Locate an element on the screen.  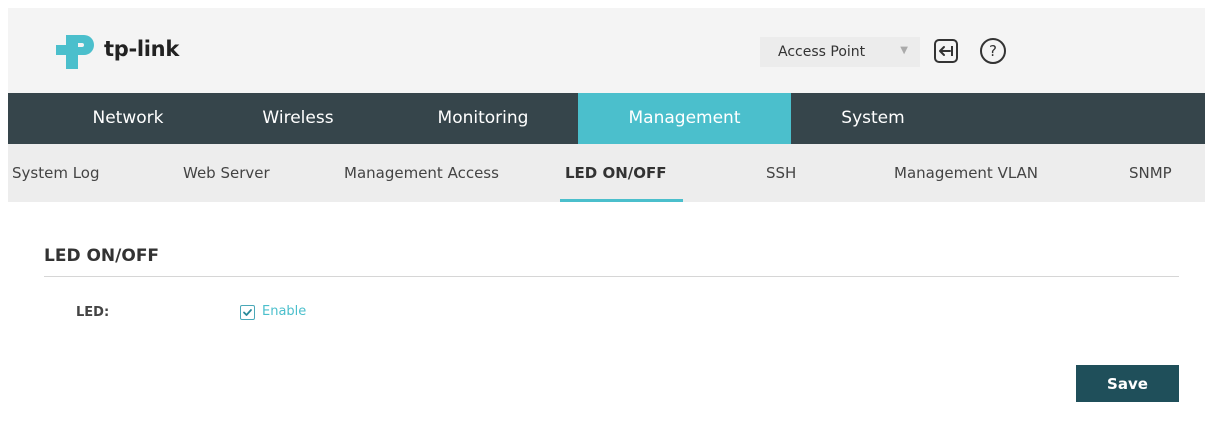
active-tab-underline is located at coordinates (621, 200).